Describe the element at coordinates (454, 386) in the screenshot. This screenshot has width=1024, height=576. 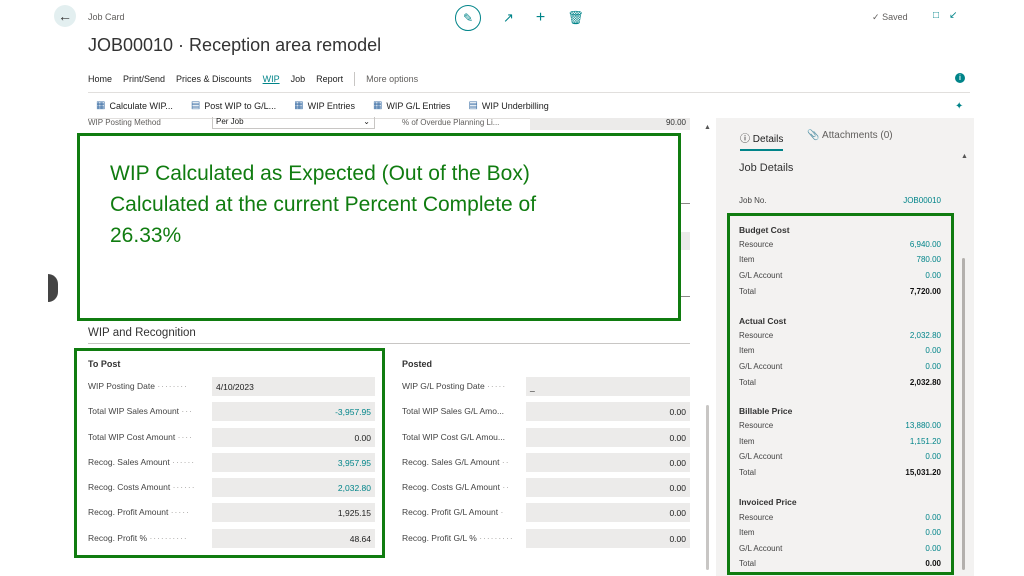
I see `field-label: WIP G/L Posting Date ·····` at that location.